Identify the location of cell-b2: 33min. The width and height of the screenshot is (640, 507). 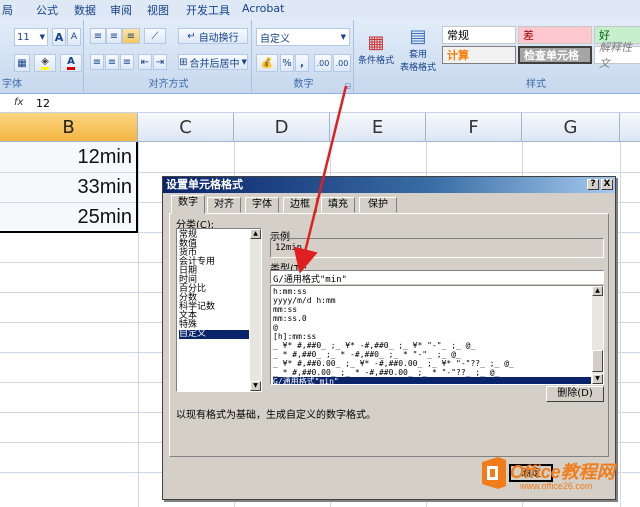
(68, 187).